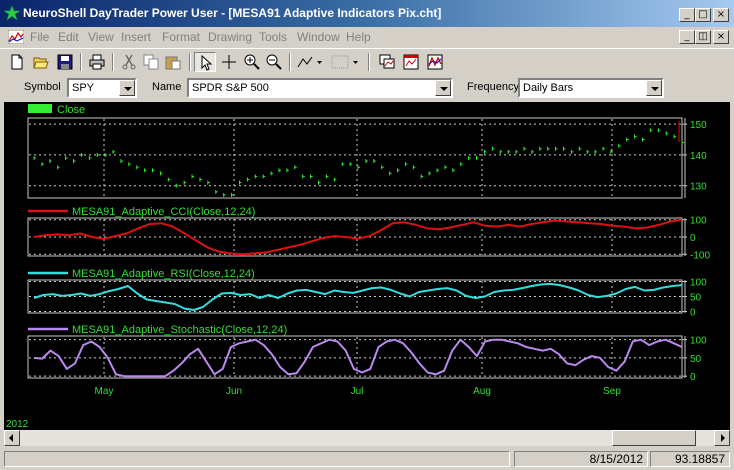  I want to click on status-value: 93.18857, so click(690, 459).